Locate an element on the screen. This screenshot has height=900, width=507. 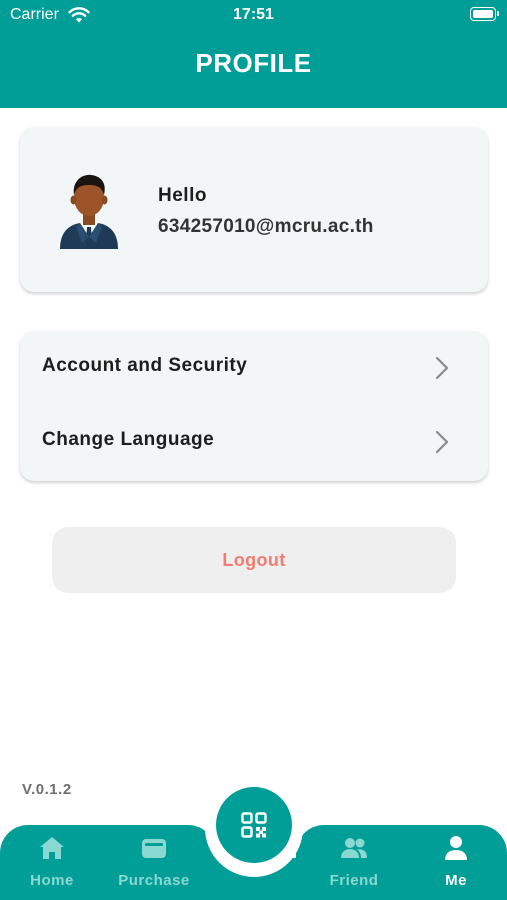
wallet-icon is located at coordinates (154, 848).